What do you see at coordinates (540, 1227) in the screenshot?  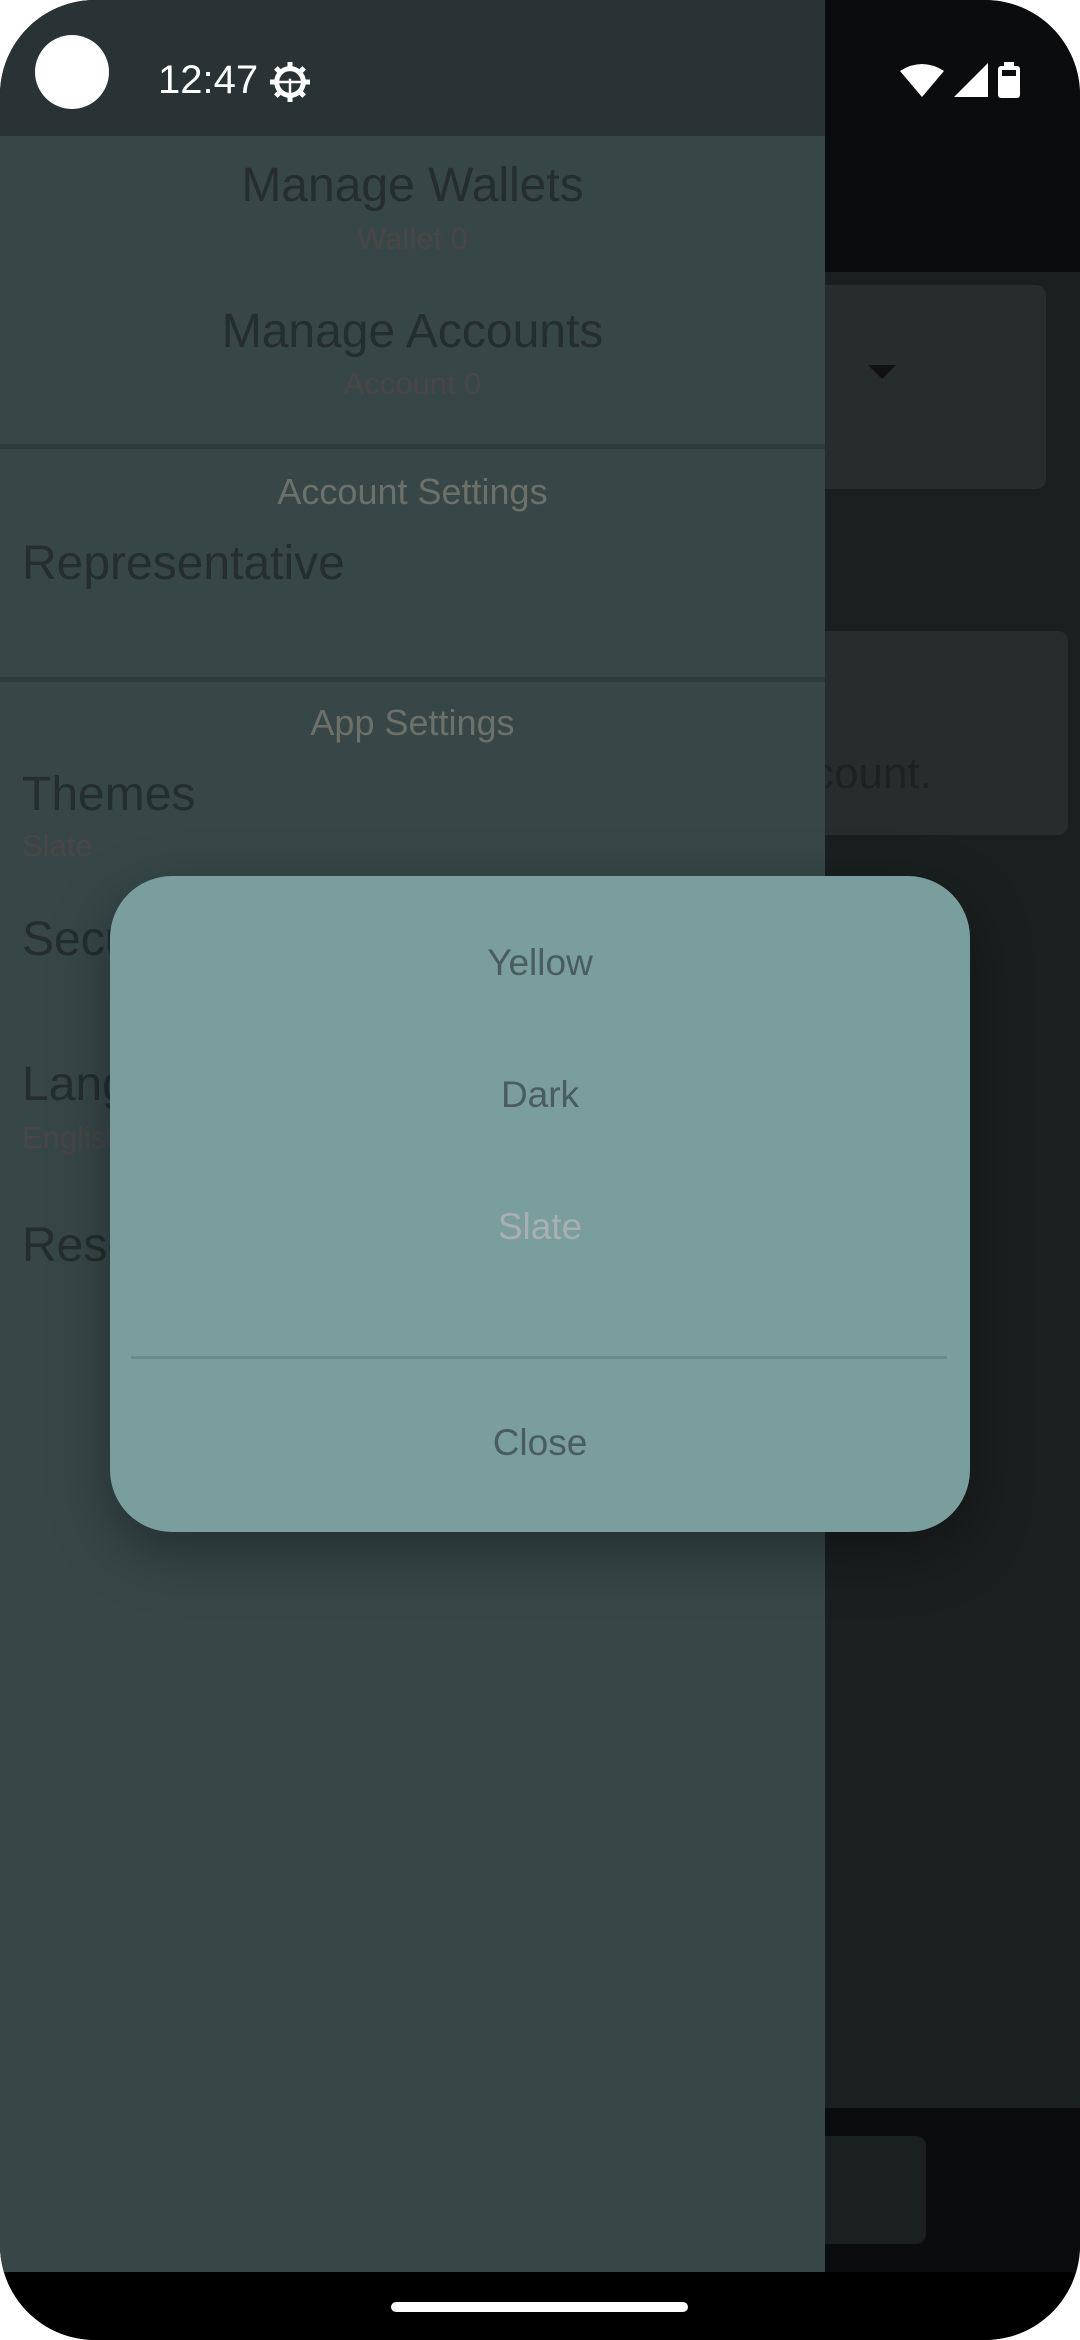 I see `theme-option-slate: Slate` at bounding box center [540, 1227].